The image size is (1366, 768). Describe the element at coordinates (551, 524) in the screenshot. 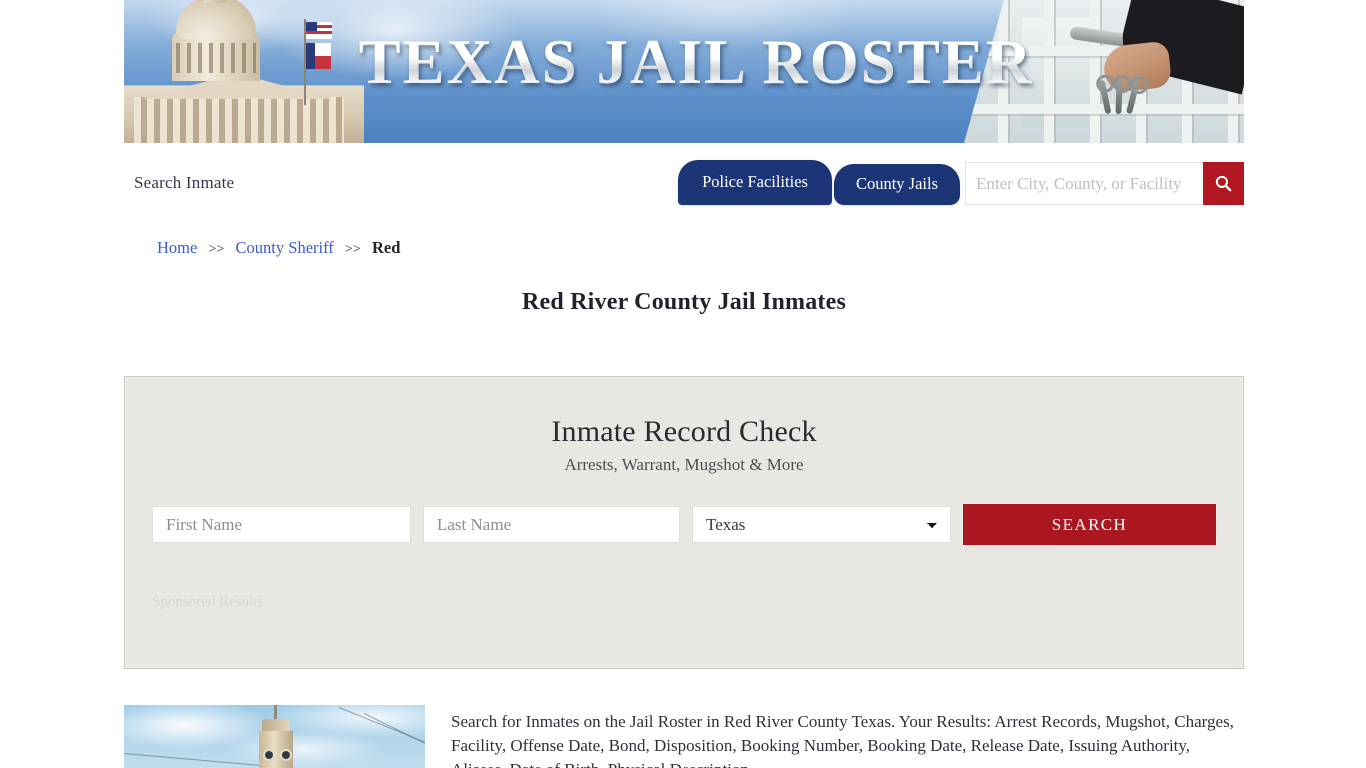

I see `last-name-input` at that location.